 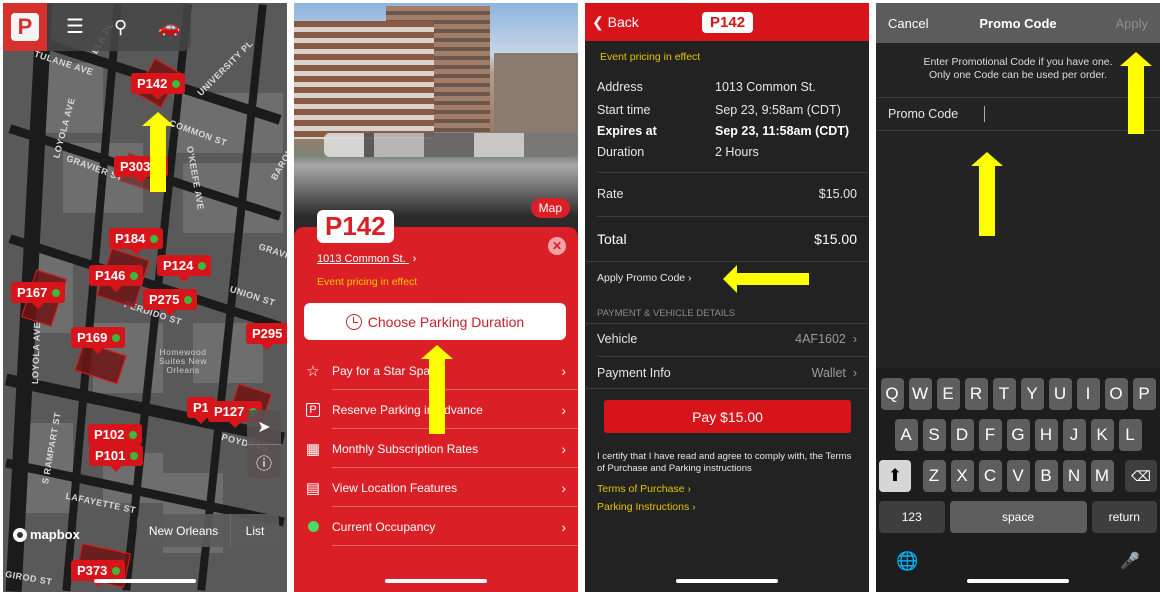 I want to click on key-s: S, so click(x=934, y=435).